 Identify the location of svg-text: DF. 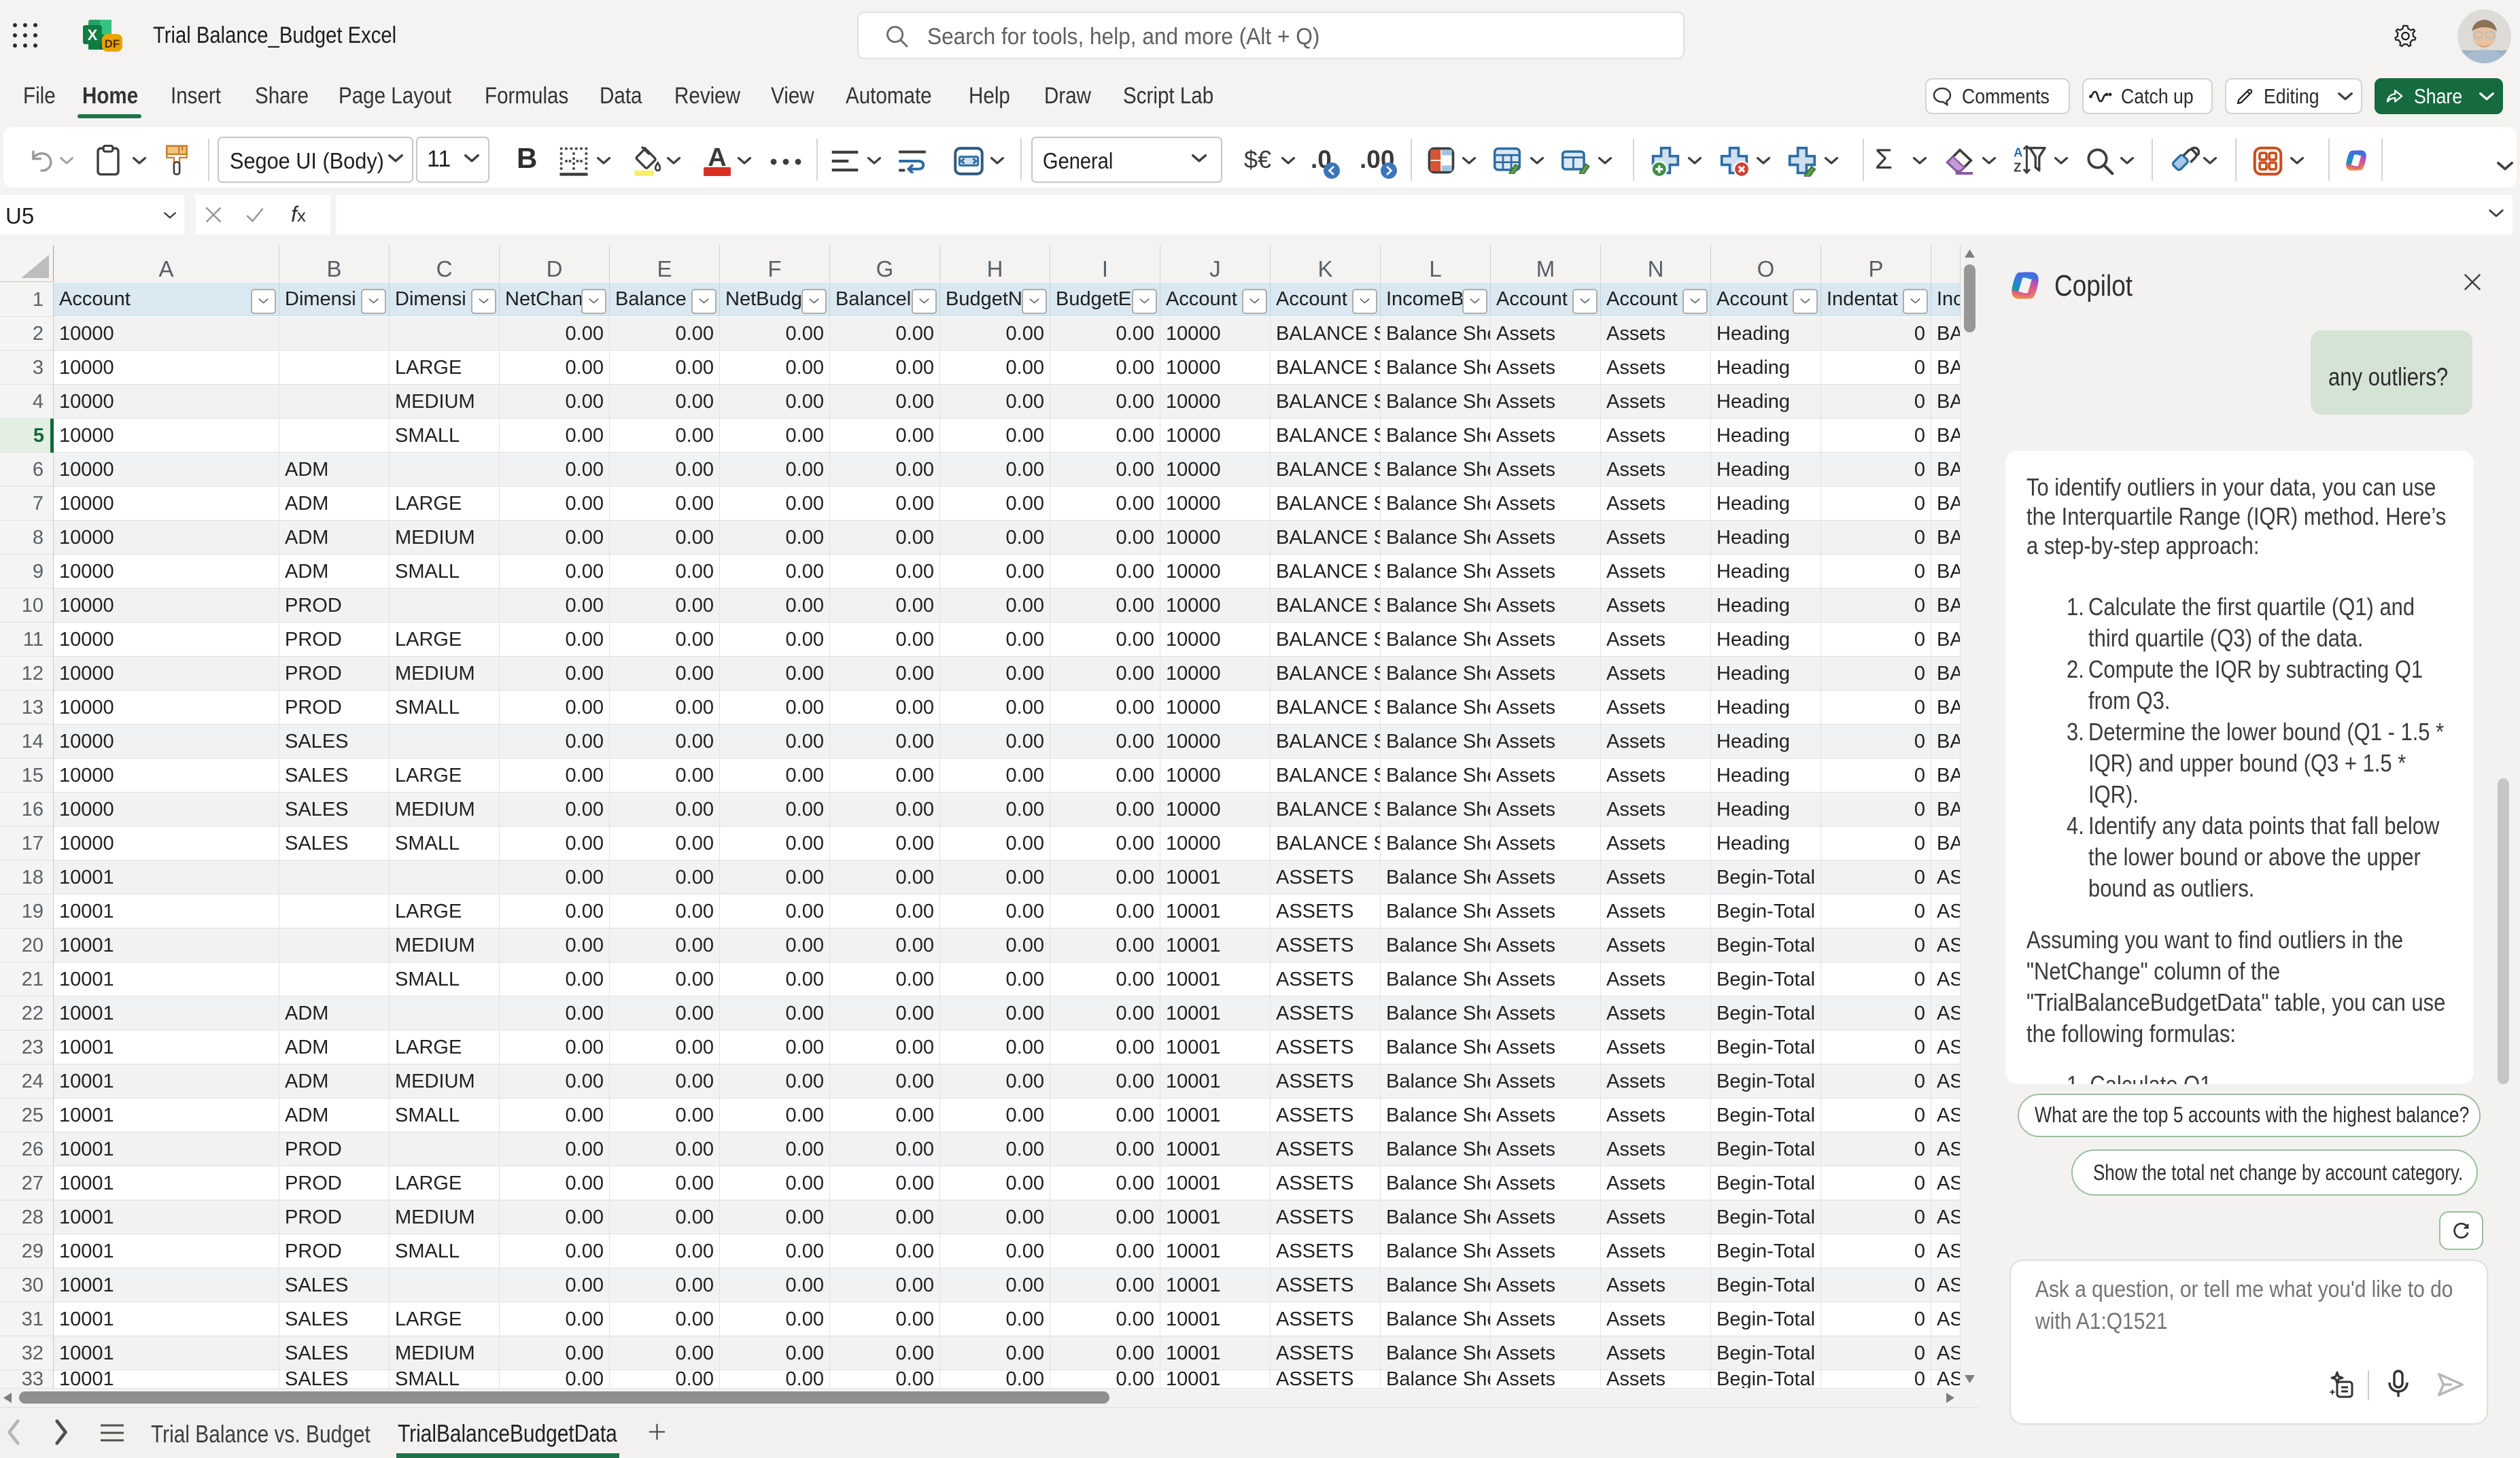
(113, 43).